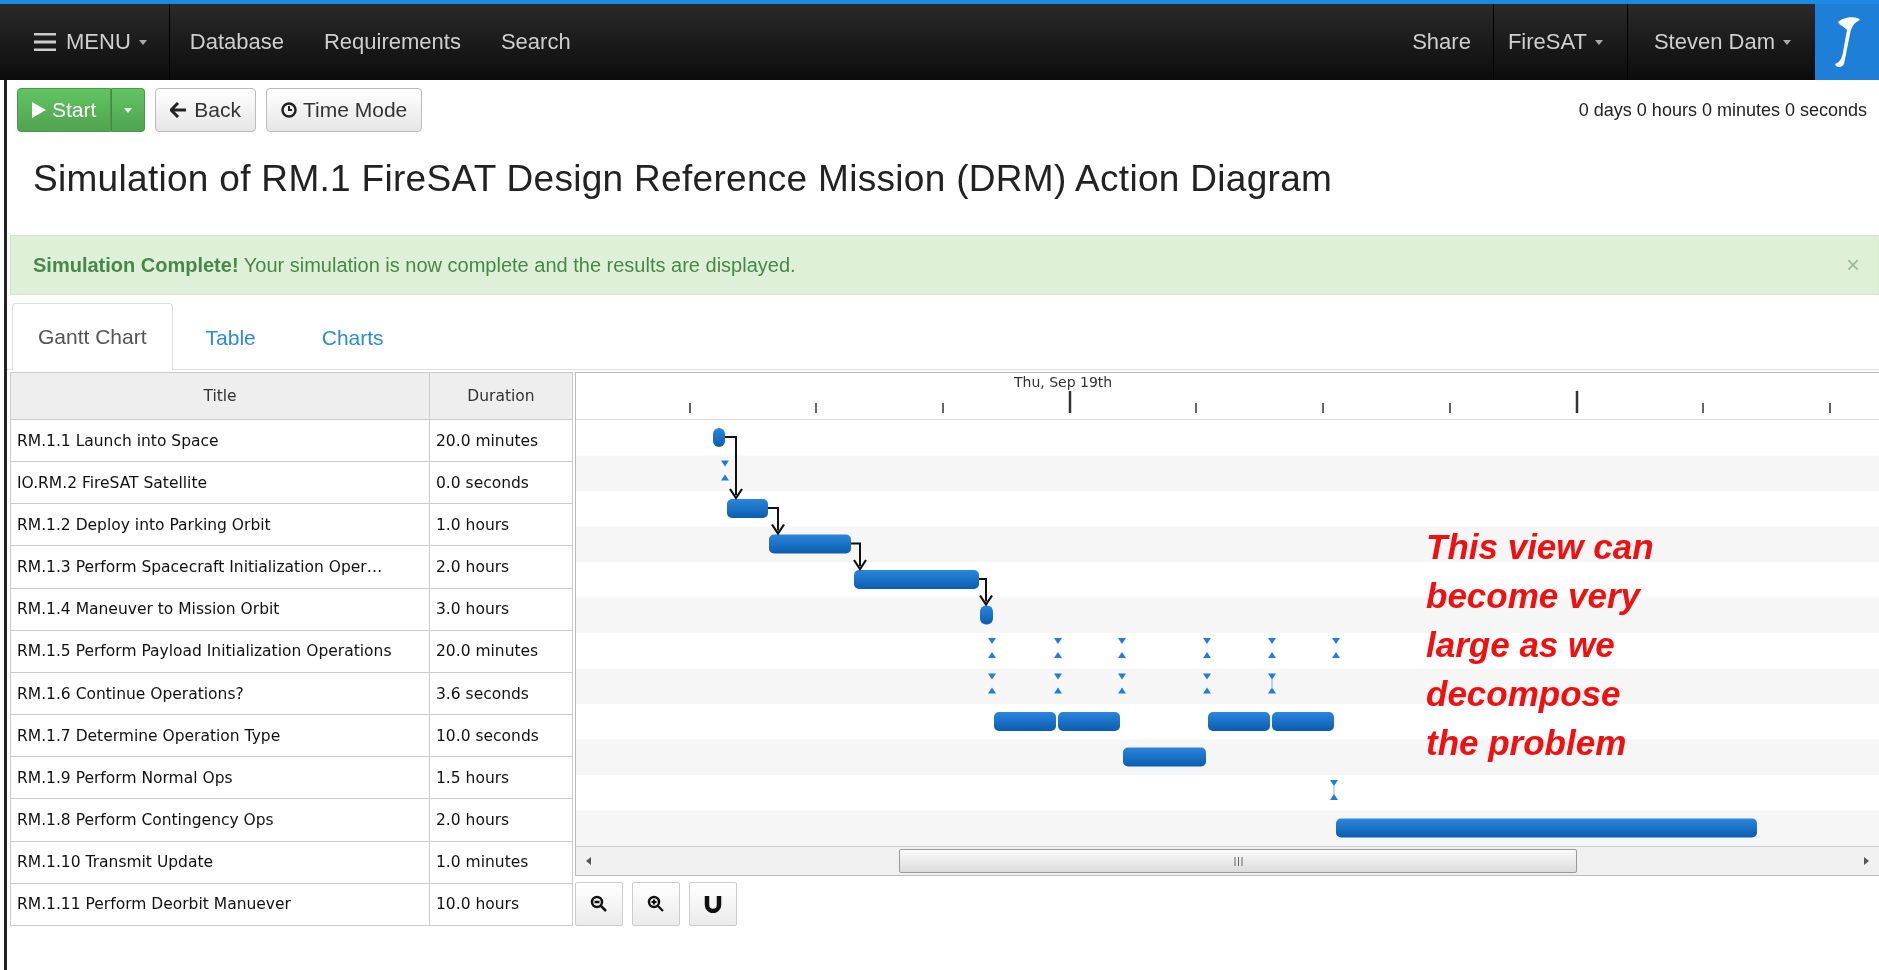 This screenshot has height=970, width=1879. I want to click on table-cell: RM.1.5 Perform Payload Initialization Operations, so click(220, 651).